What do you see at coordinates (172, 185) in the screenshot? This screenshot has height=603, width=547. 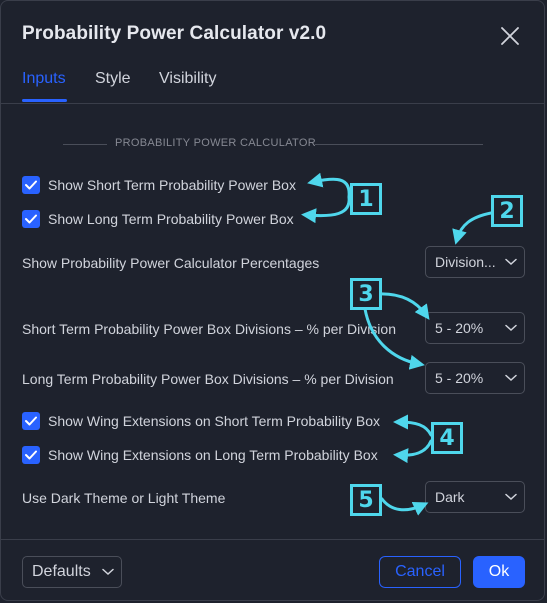 I see `show-short-box-label: Show Short Term Probability Power Box` at bounding box center [172, 185].